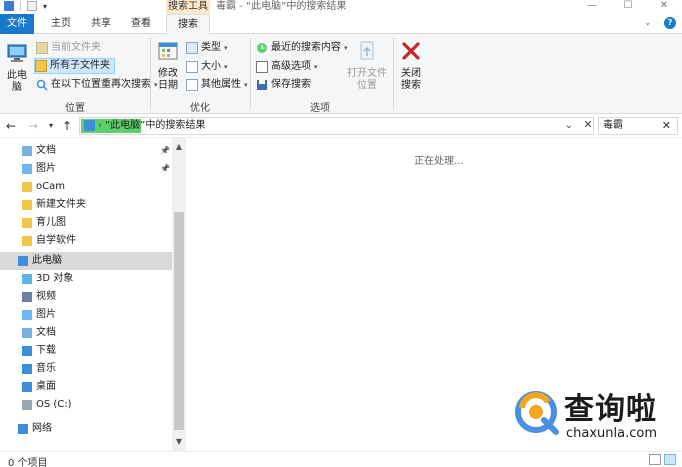 The width and height of the screenshot is (682, 467). Describe the element at coordinates (155, 125) in the screenshot. I see `address-path: “此电脑”中的搜索结果` at that location.